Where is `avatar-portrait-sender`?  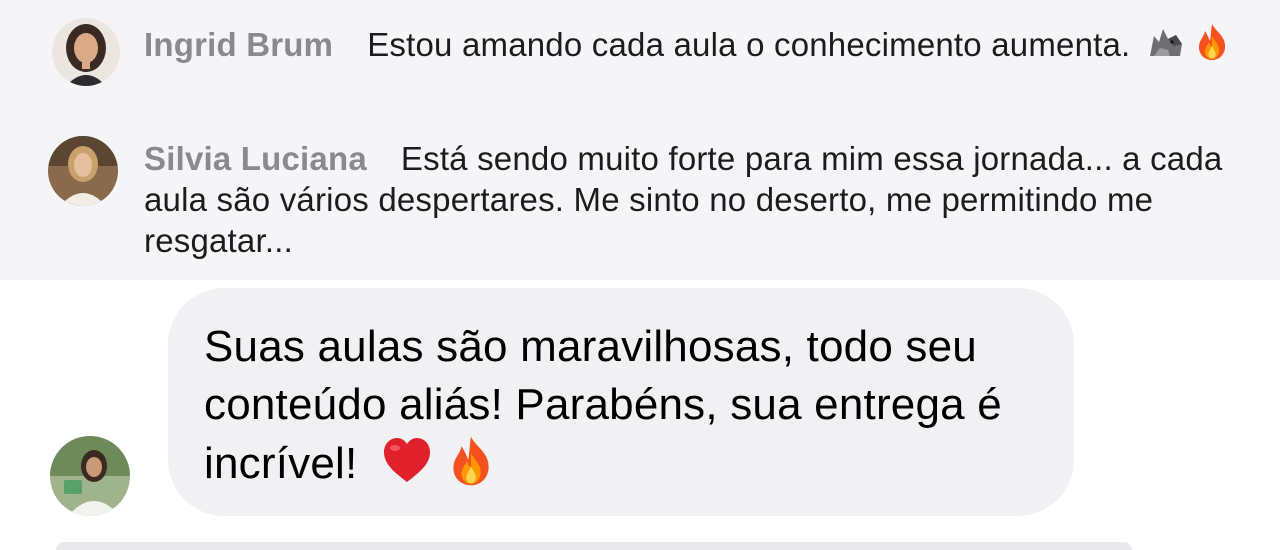
avatar-portrait-sender is located at coordinates (90, 476).